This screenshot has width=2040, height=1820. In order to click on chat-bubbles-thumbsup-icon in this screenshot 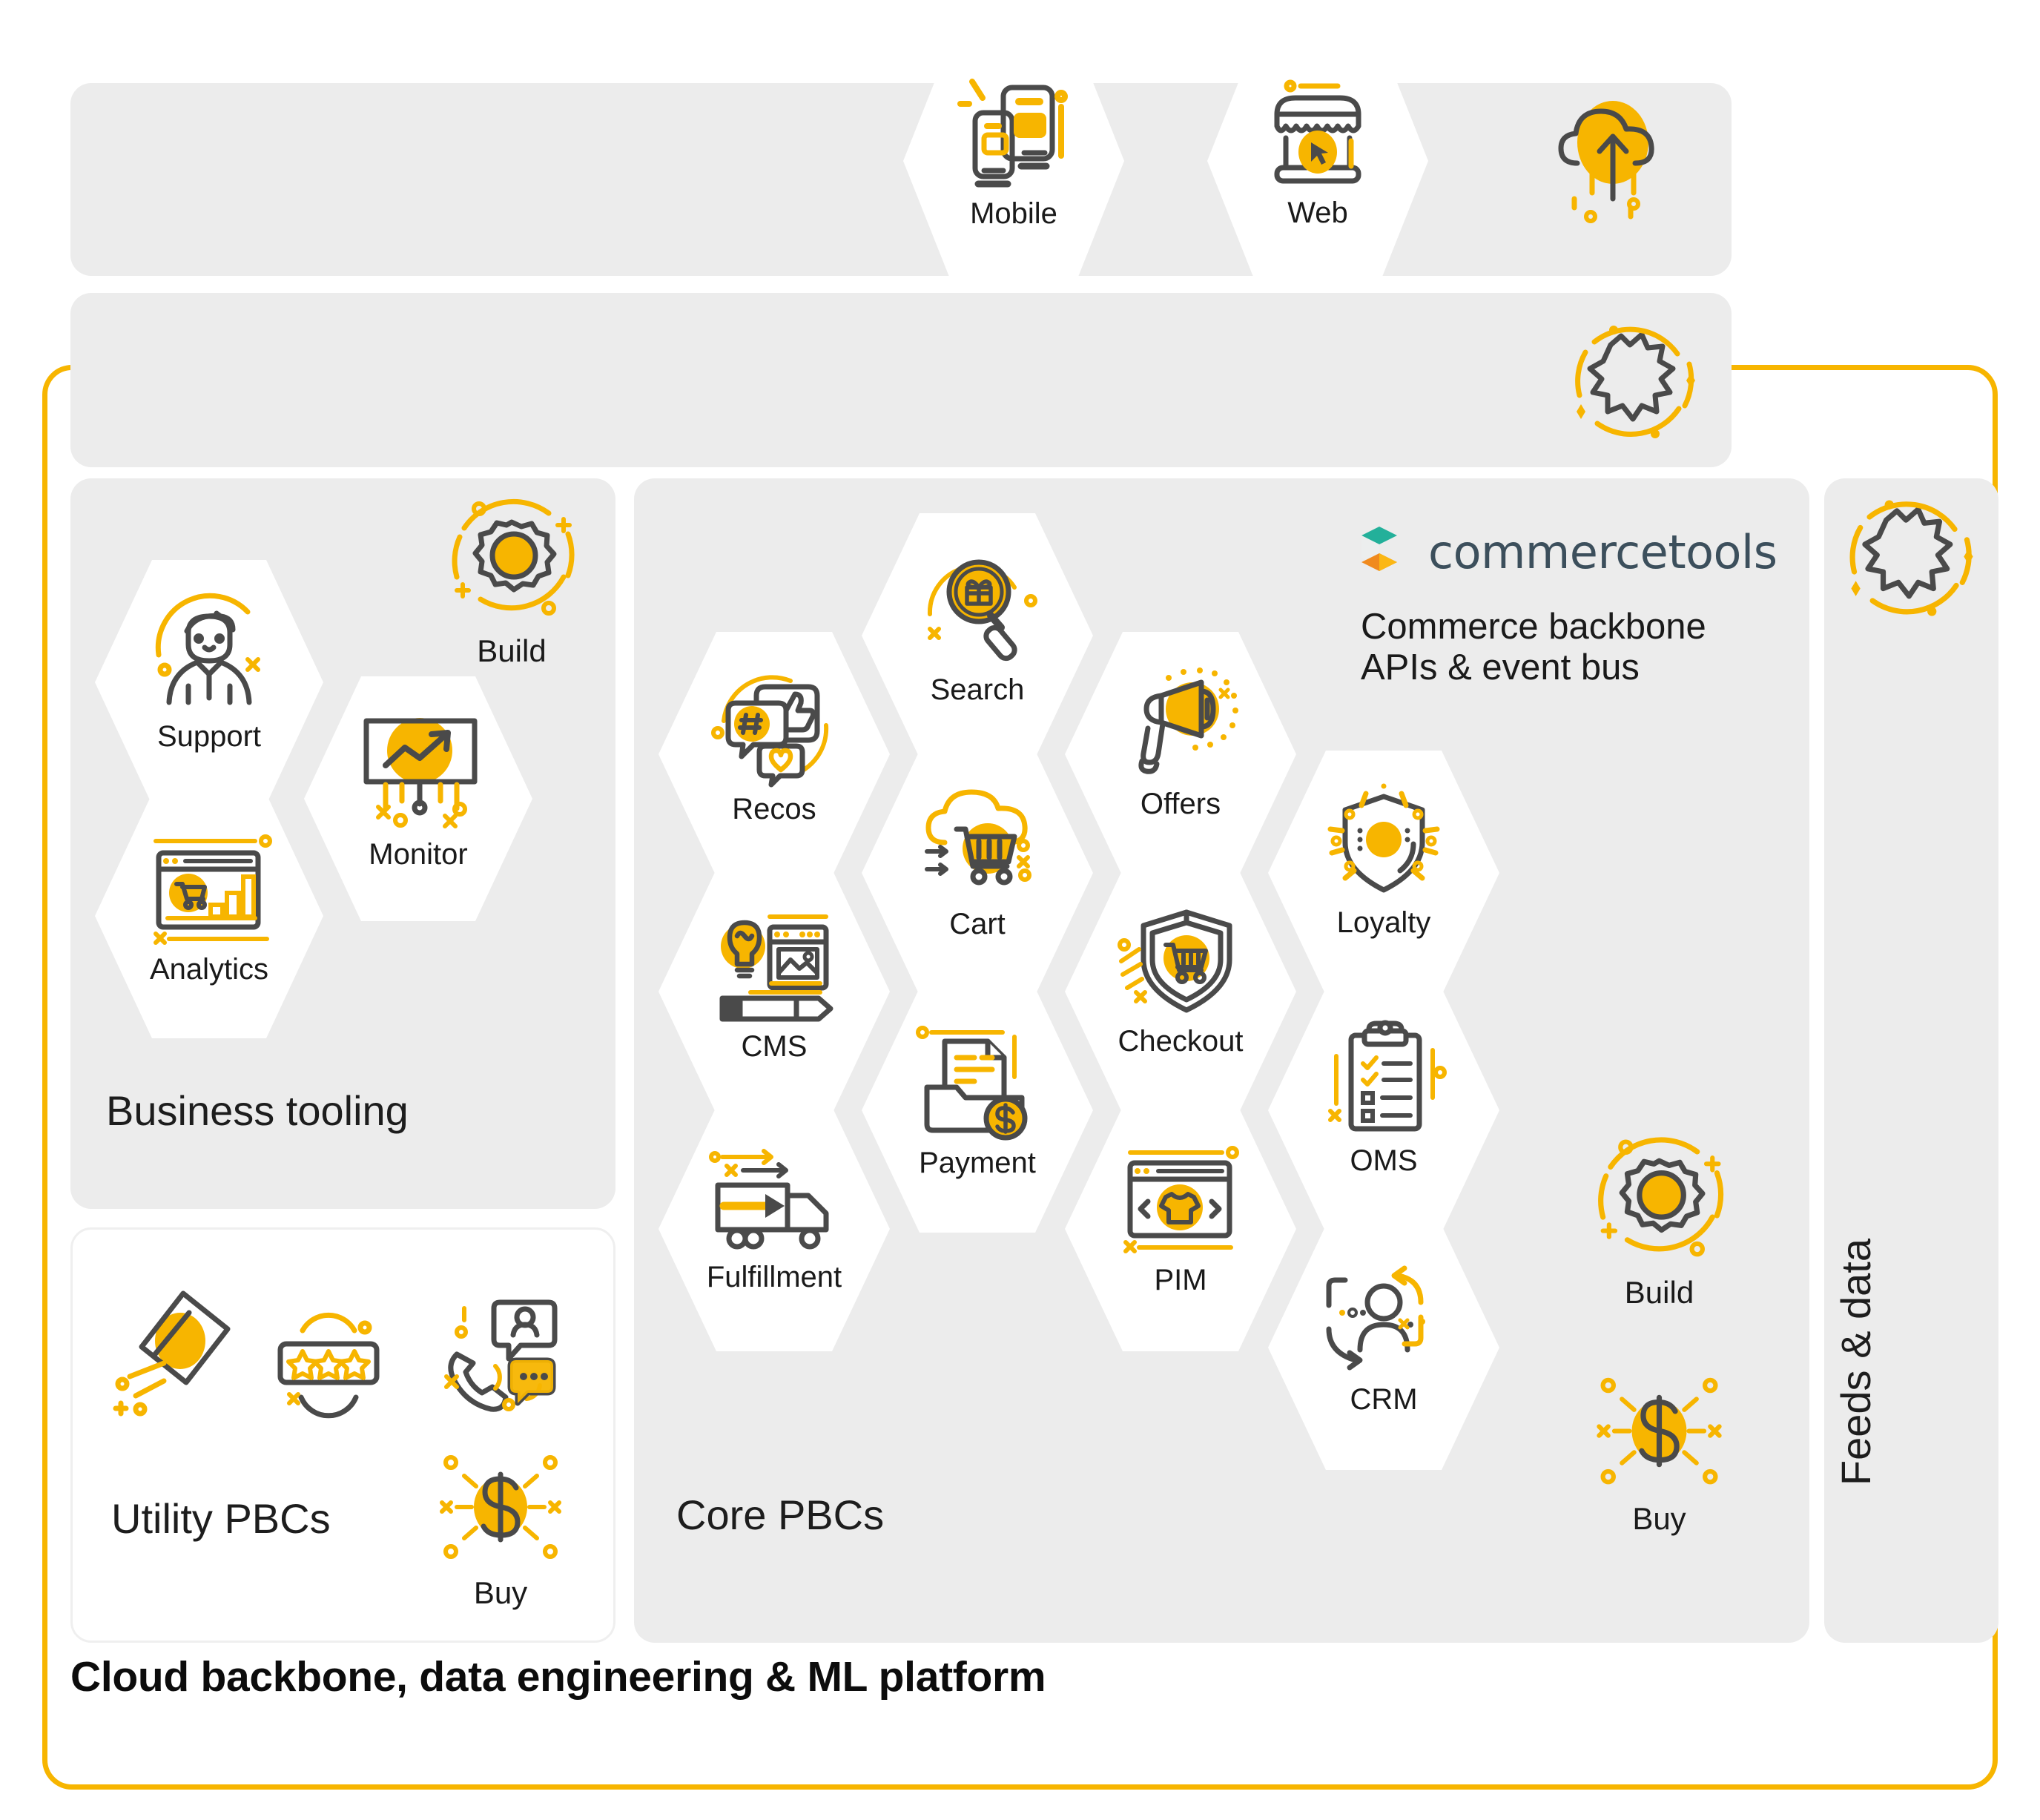, I will do `click(774, 728)`.